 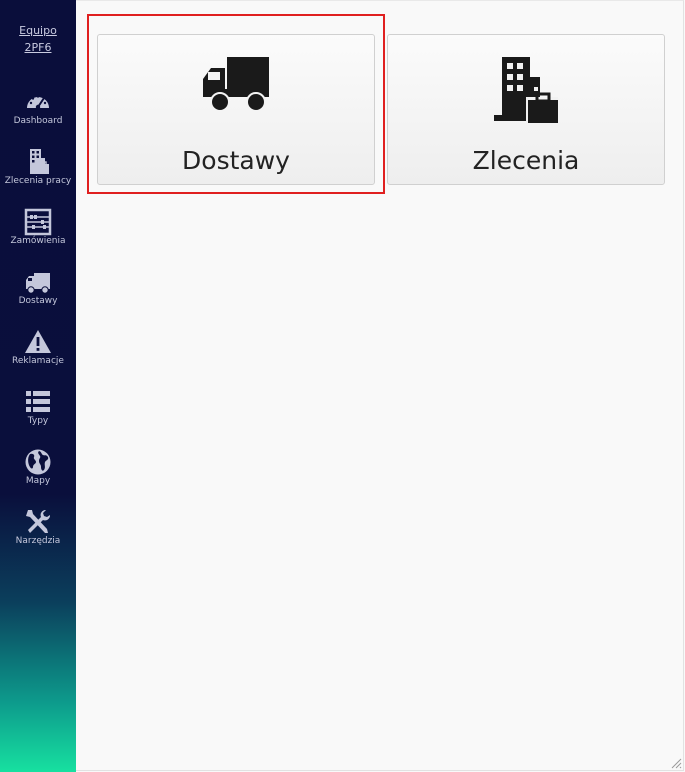 I want to click on tile-label: Zlecenia, so click(x=526, y=160).